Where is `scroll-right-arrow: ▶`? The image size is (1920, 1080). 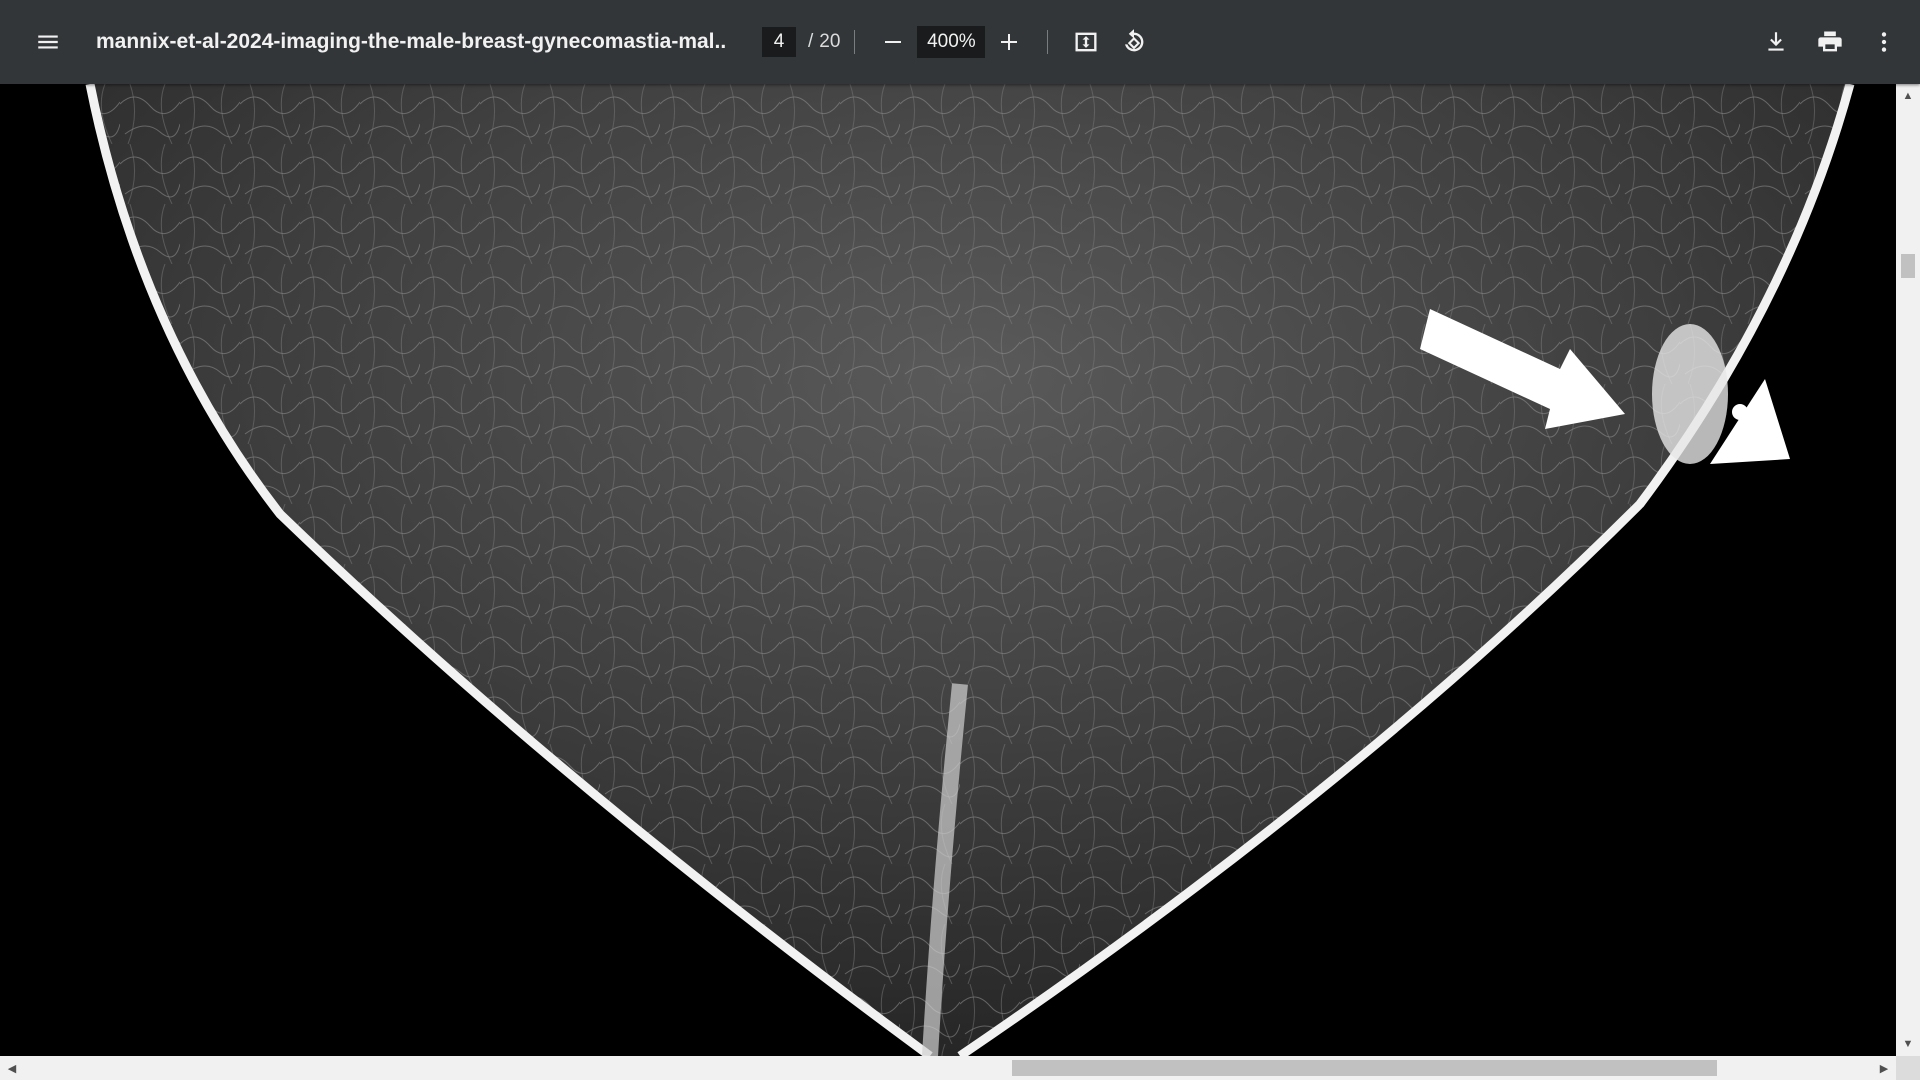
scroll-right-arrow: ▶ is located at coordinates (1884, 1068).